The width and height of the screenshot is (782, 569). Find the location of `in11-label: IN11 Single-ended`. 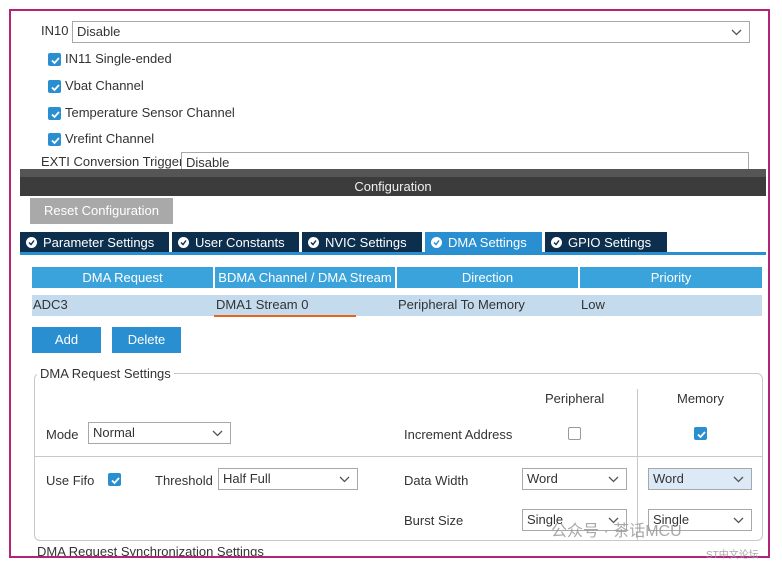

in11-label: IN11 Single-ended is located at coordinates (118, 58).